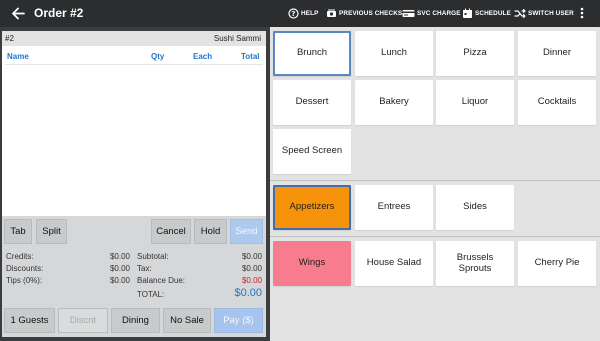  What do you see at coordinates (248, 293) in the screenshot?
I see `total-value: $0.00` at bounding box center [248, 293].